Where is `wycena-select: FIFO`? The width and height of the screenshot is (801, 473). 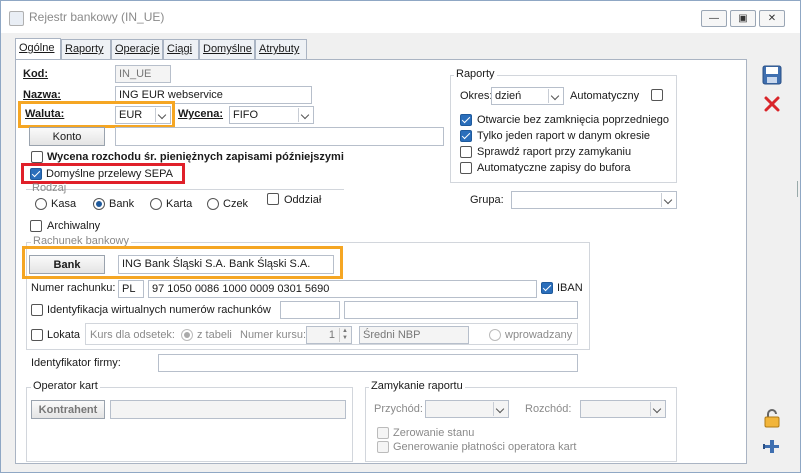
wycena-select: FIFO is located at coordinates (271, 115).